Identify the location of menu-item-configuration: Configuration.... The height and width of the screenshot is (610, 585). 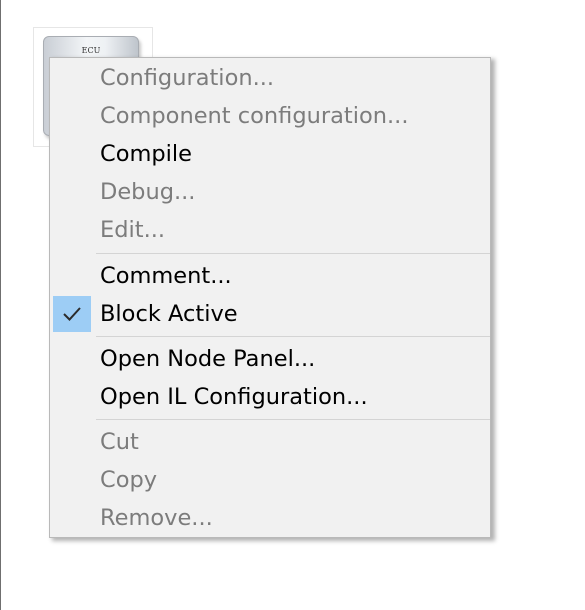
(270, 78).